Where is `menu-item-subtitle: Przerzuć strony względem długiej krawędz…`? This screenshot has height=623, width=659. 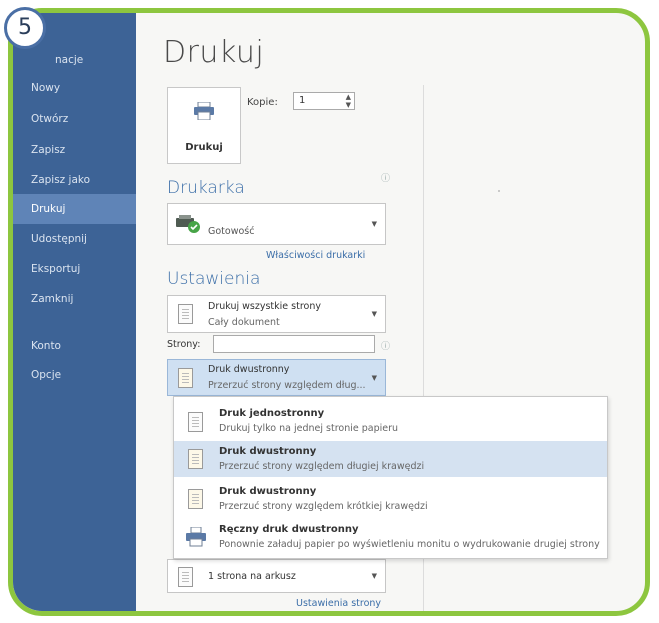 menu-item-subtitle: Przerzuć strony względem długiej krawędz… is located at coordinates (322, 466).